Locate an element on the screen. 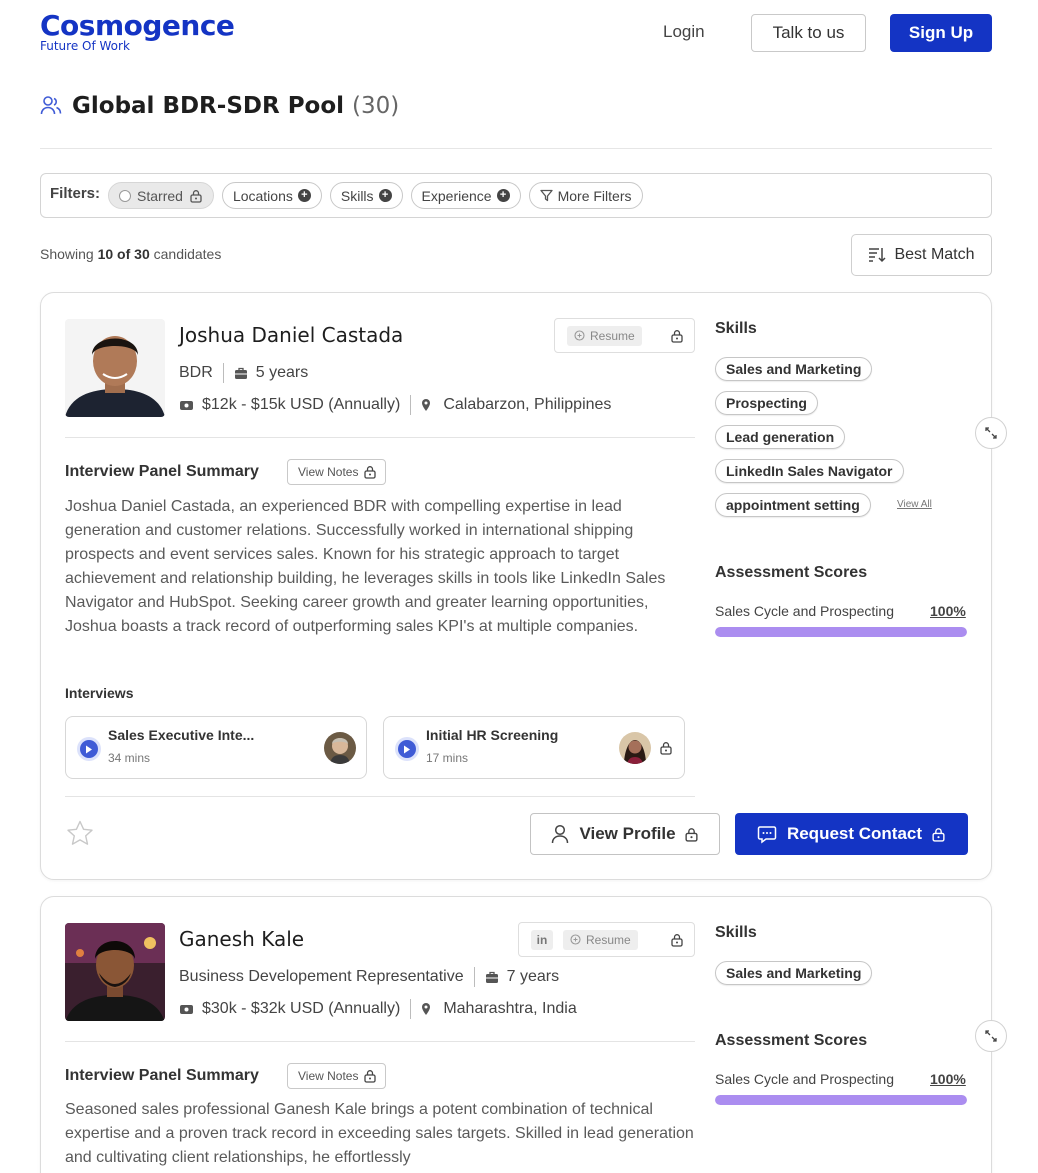 This screenshot has height=1173, width=1038. interview-duration: 17 mins is located at coordinates (447, 758).